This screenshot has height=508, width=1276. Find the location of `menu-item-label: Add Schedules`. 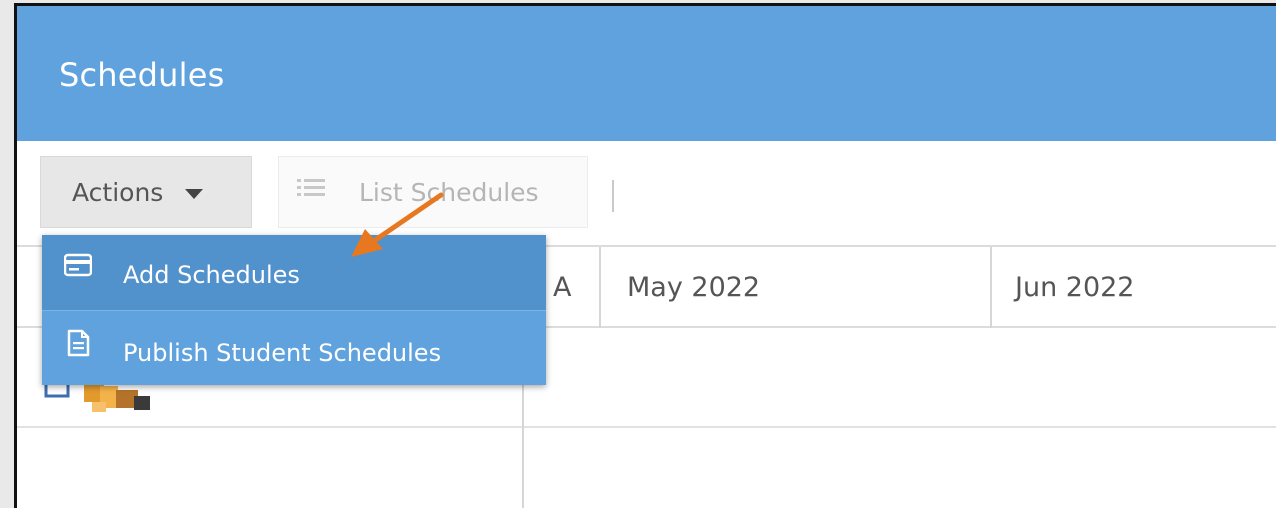

menu-item-label: Add Schedules is located at coordinates (211, 275).